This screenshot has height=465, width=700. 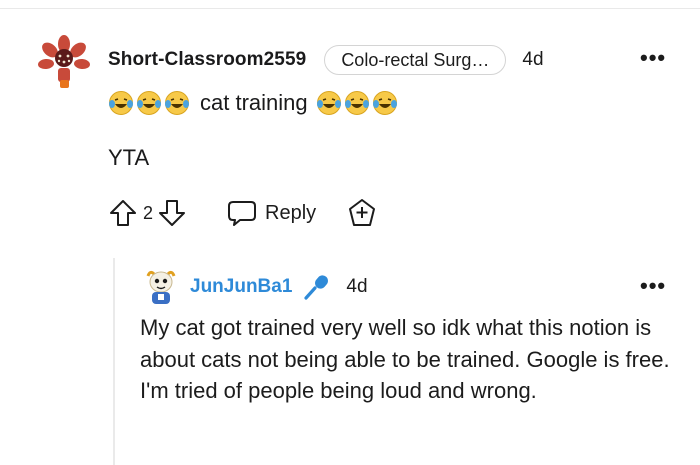 I want to click on reply-label: Reply, so click(x=291, y=212).